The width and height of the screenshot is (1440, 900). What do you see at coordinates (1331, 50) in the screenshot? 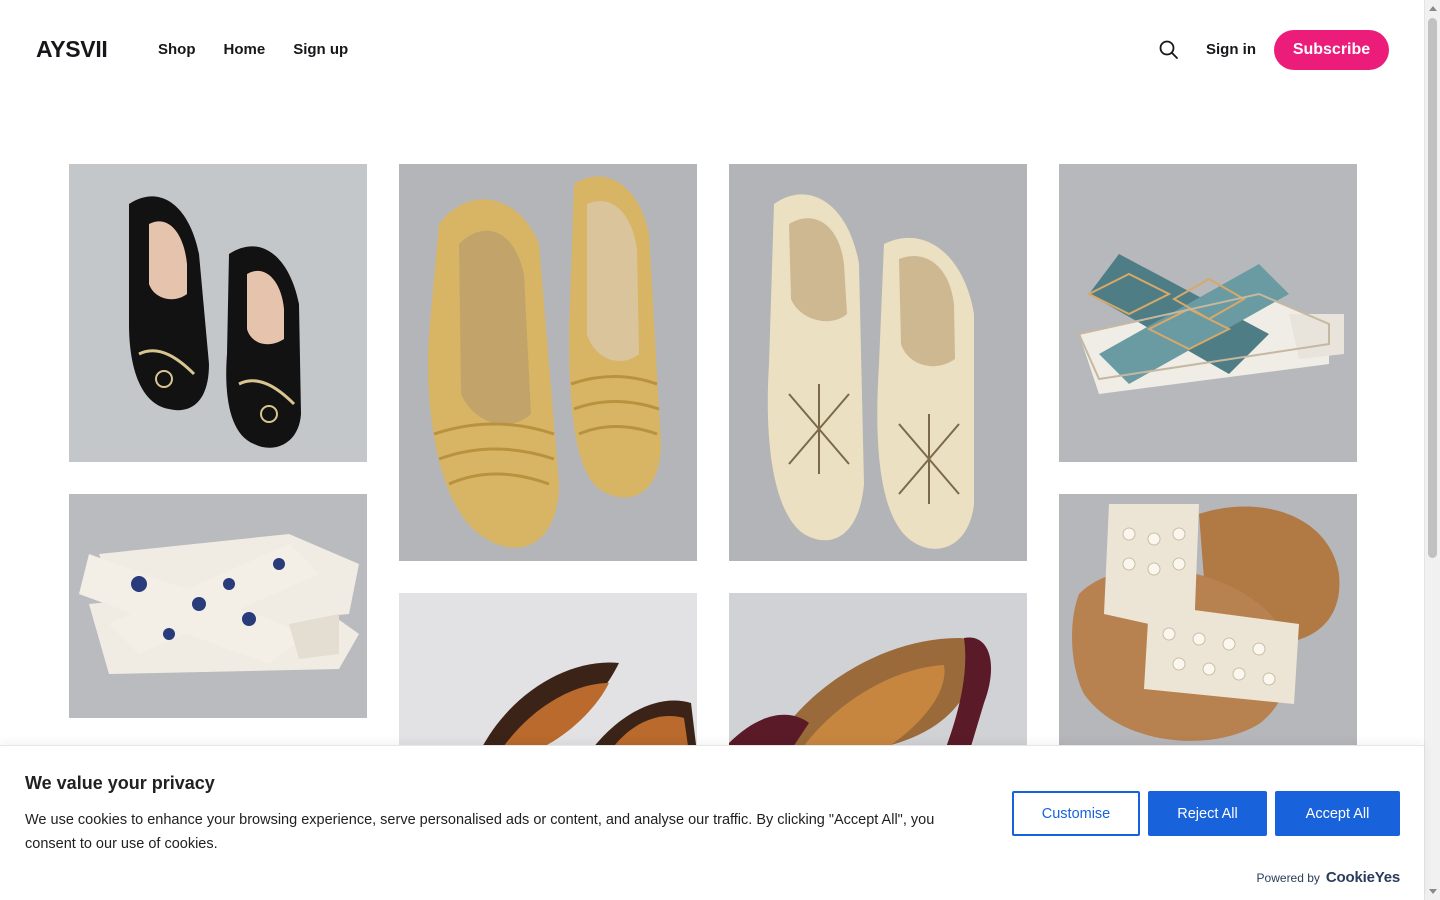
I see `subscribe-button: Subscribe` at bounding box center [1331, 50].